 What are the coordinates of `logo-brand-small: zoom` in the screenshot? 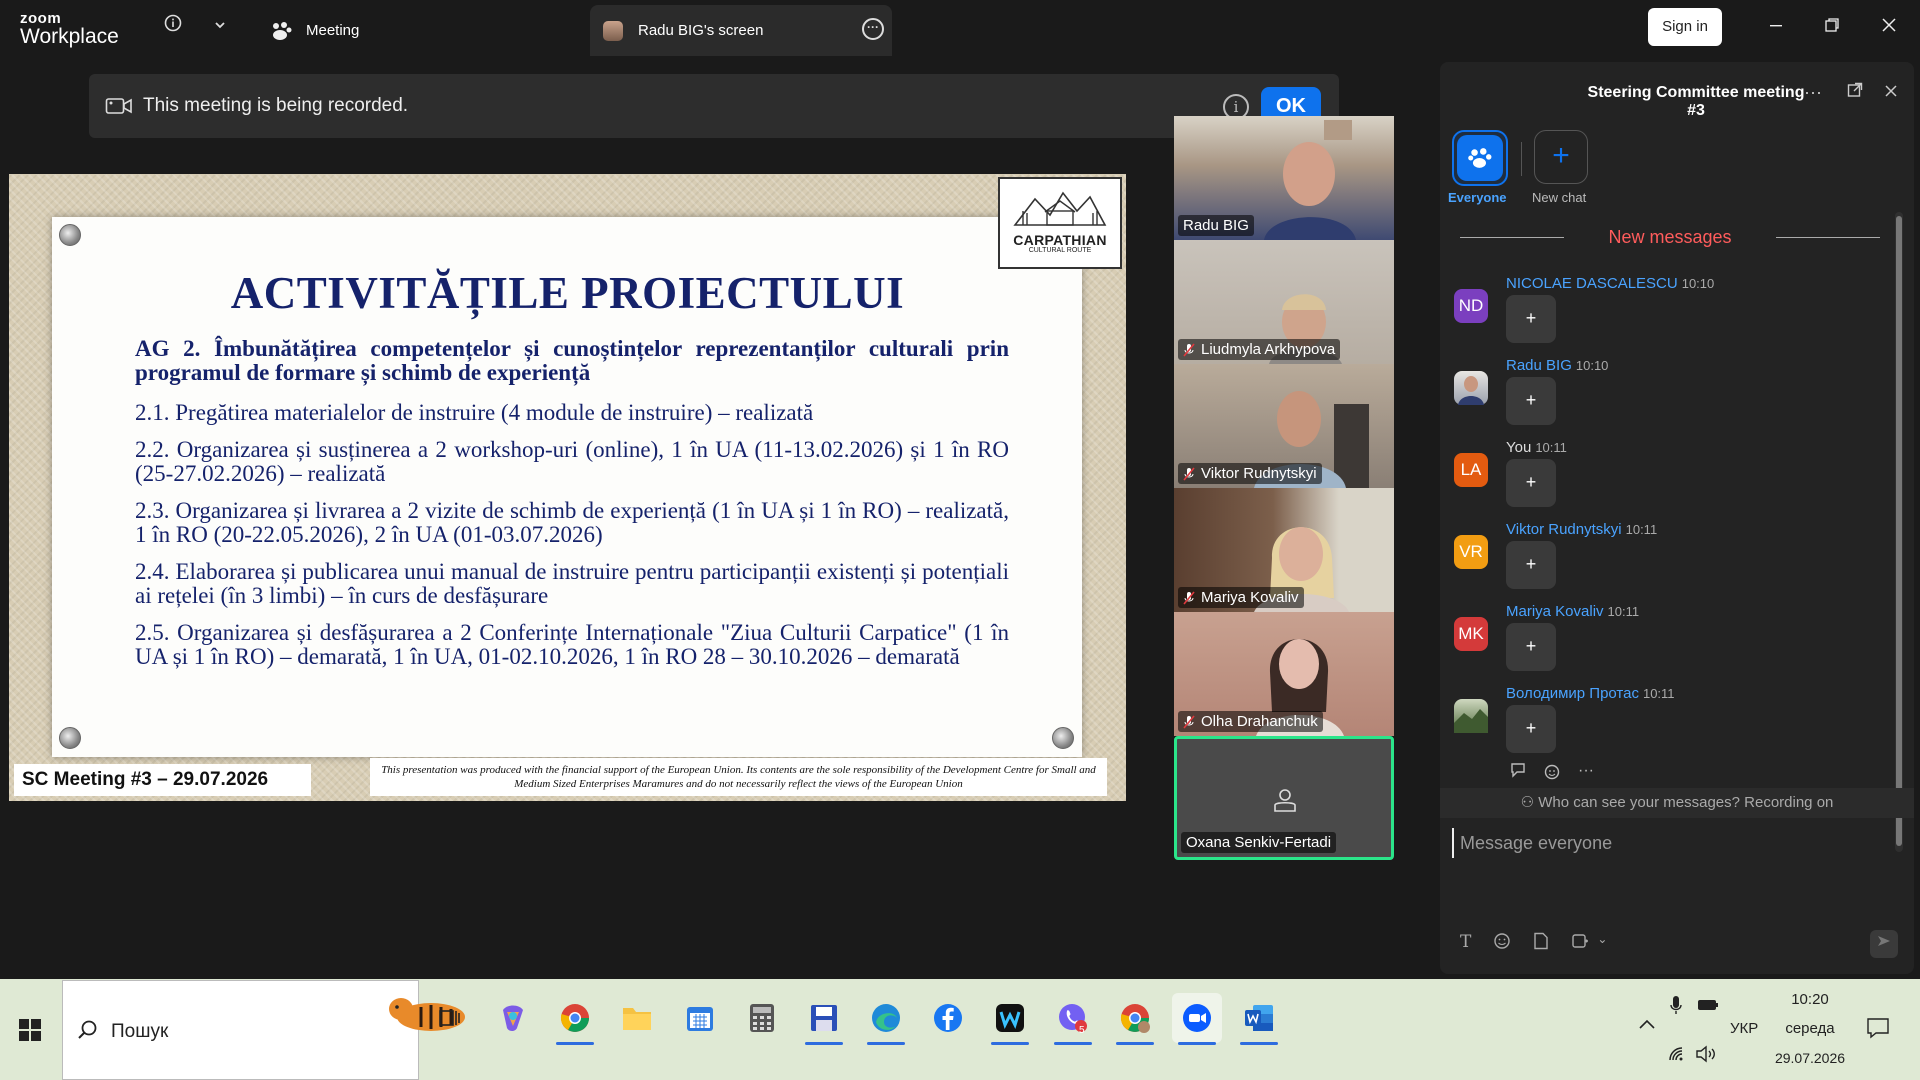 It's located at (41, 18).